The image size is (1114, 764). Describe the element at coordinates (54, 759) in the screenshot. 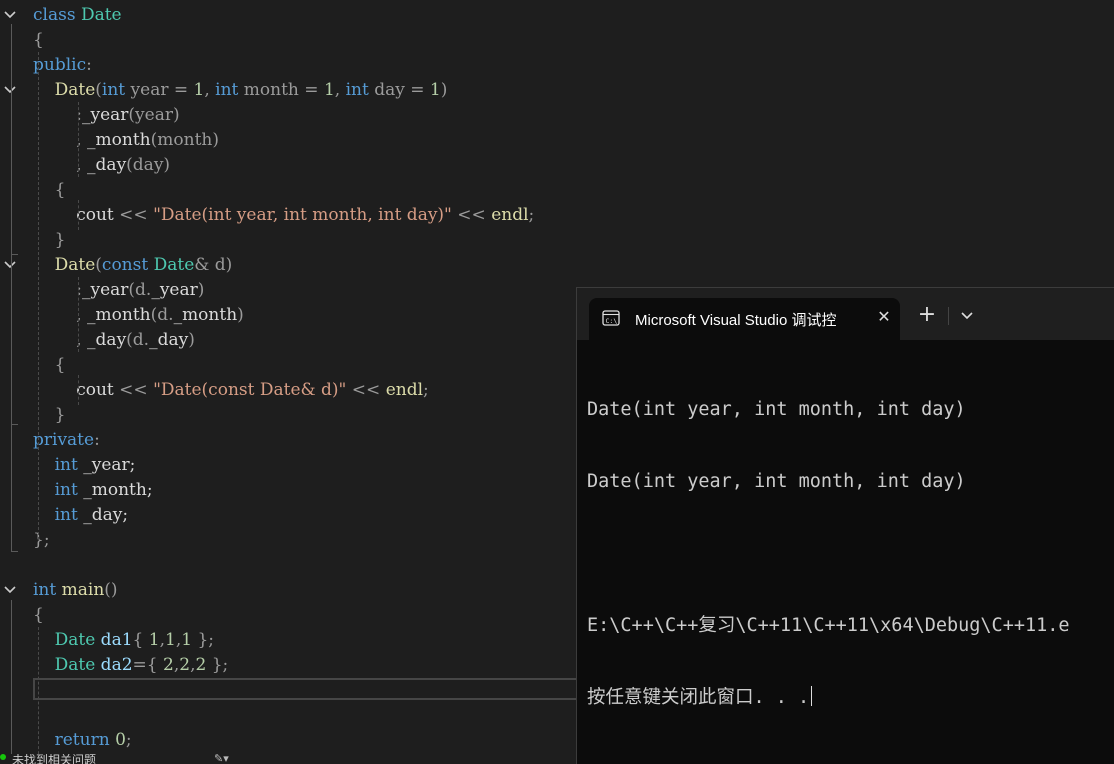

I see `status-text: 未找到相关问题` at that location.